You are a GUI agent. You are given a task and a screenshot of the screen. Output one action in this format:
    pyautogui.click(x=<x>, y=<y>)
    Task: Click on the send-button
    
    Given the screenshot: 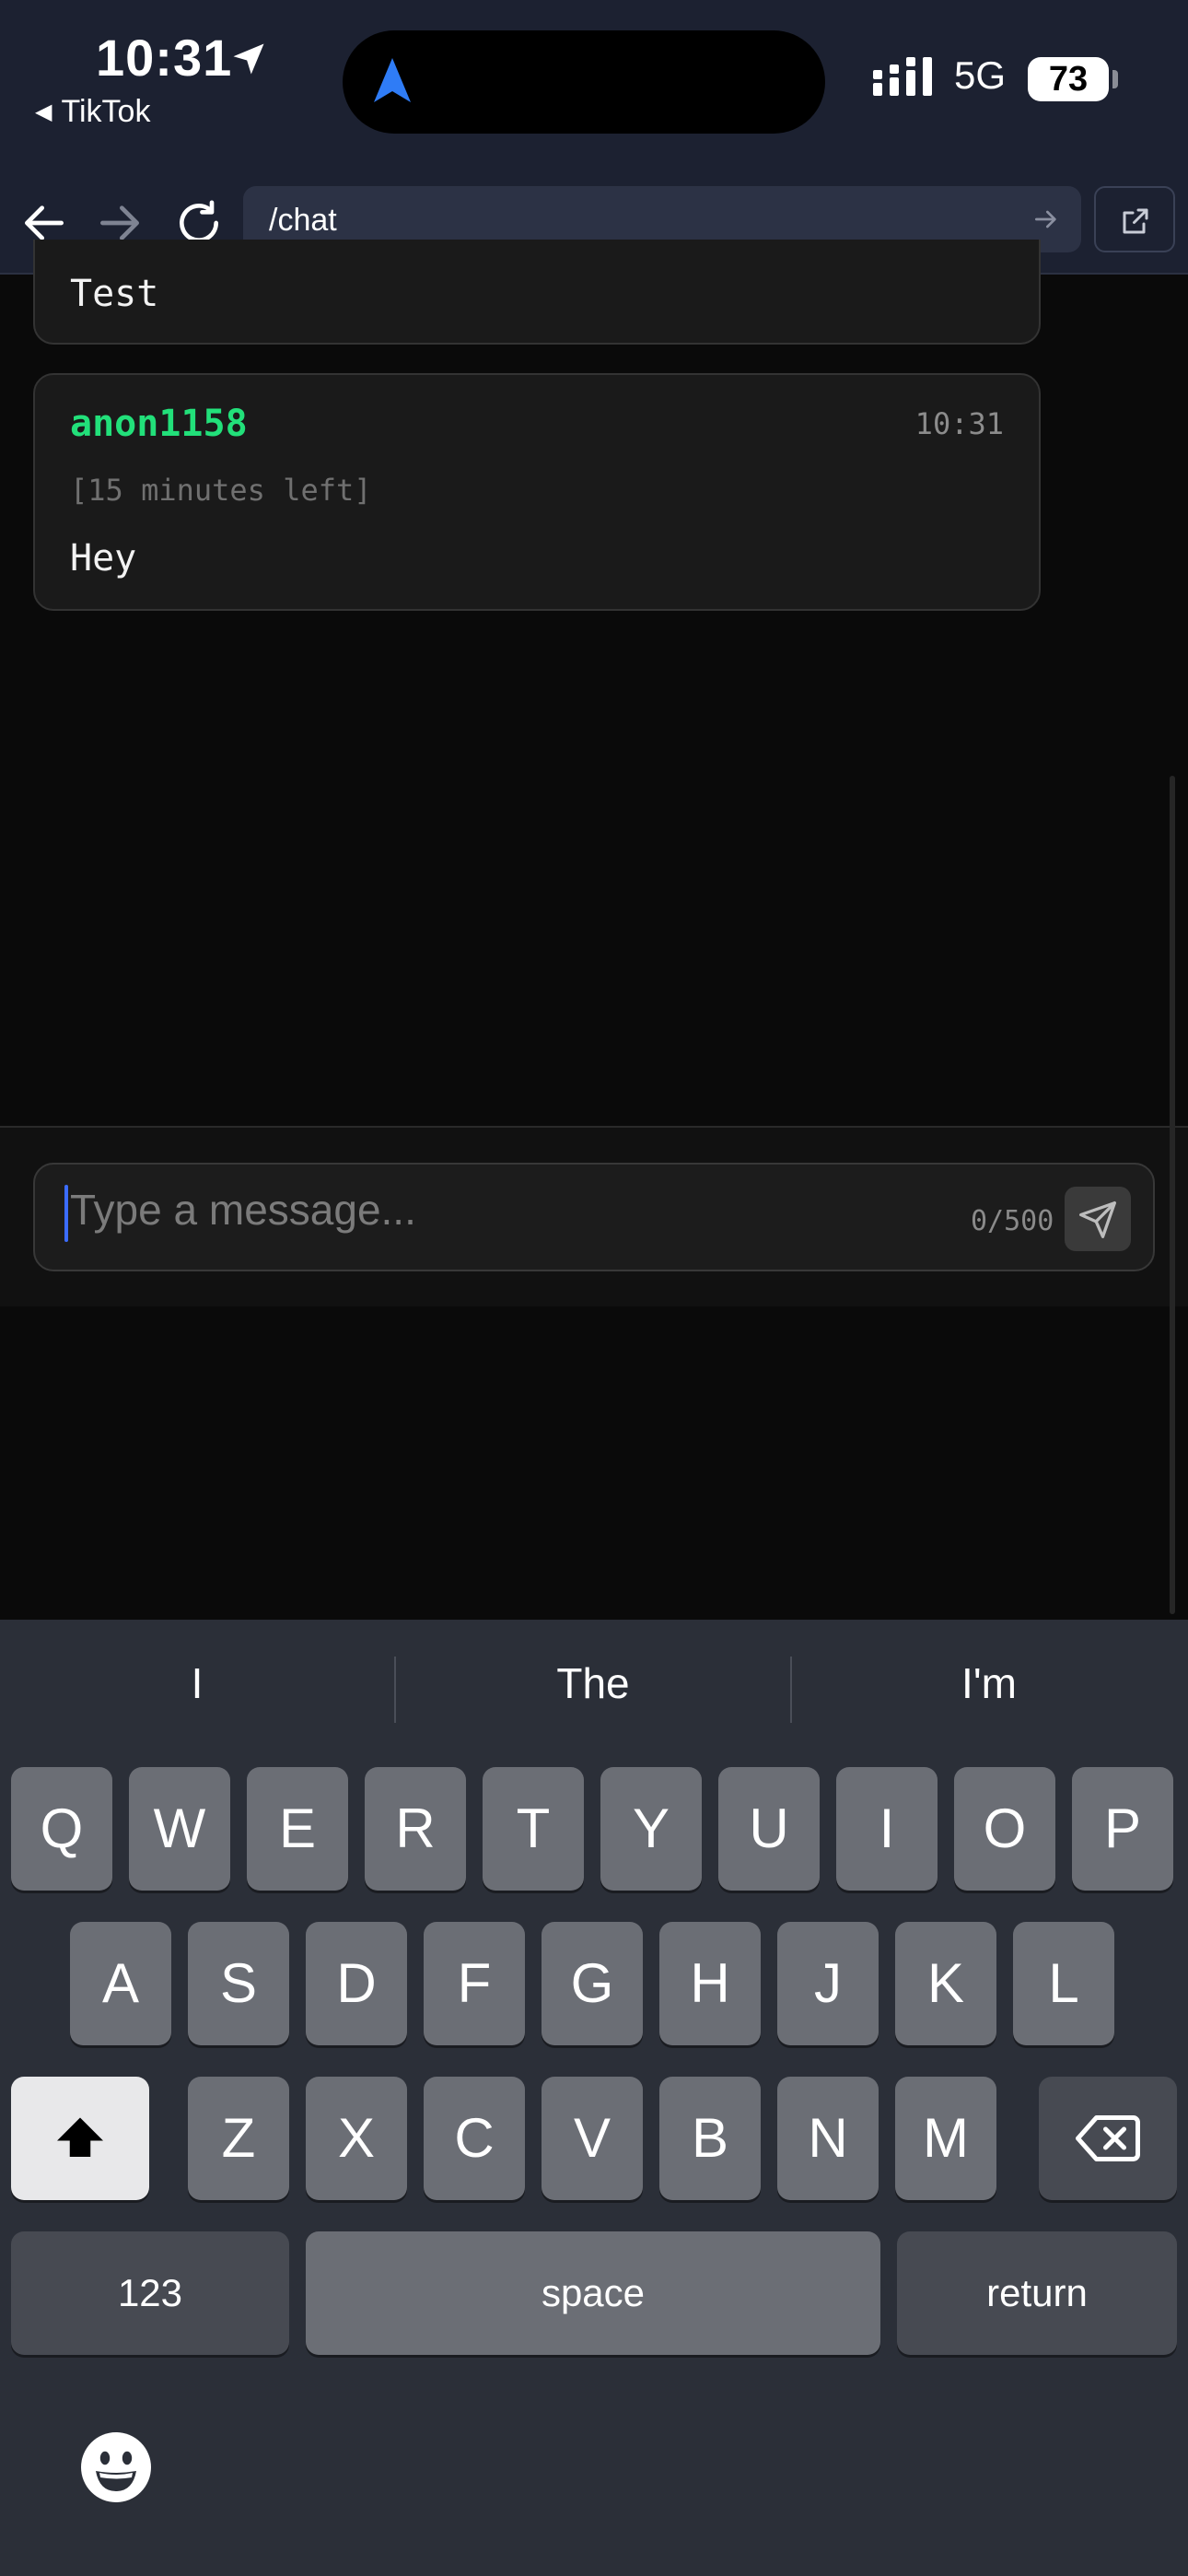 What is the action you would take?
    pyautogui.click(x=1098, y=1219)
    